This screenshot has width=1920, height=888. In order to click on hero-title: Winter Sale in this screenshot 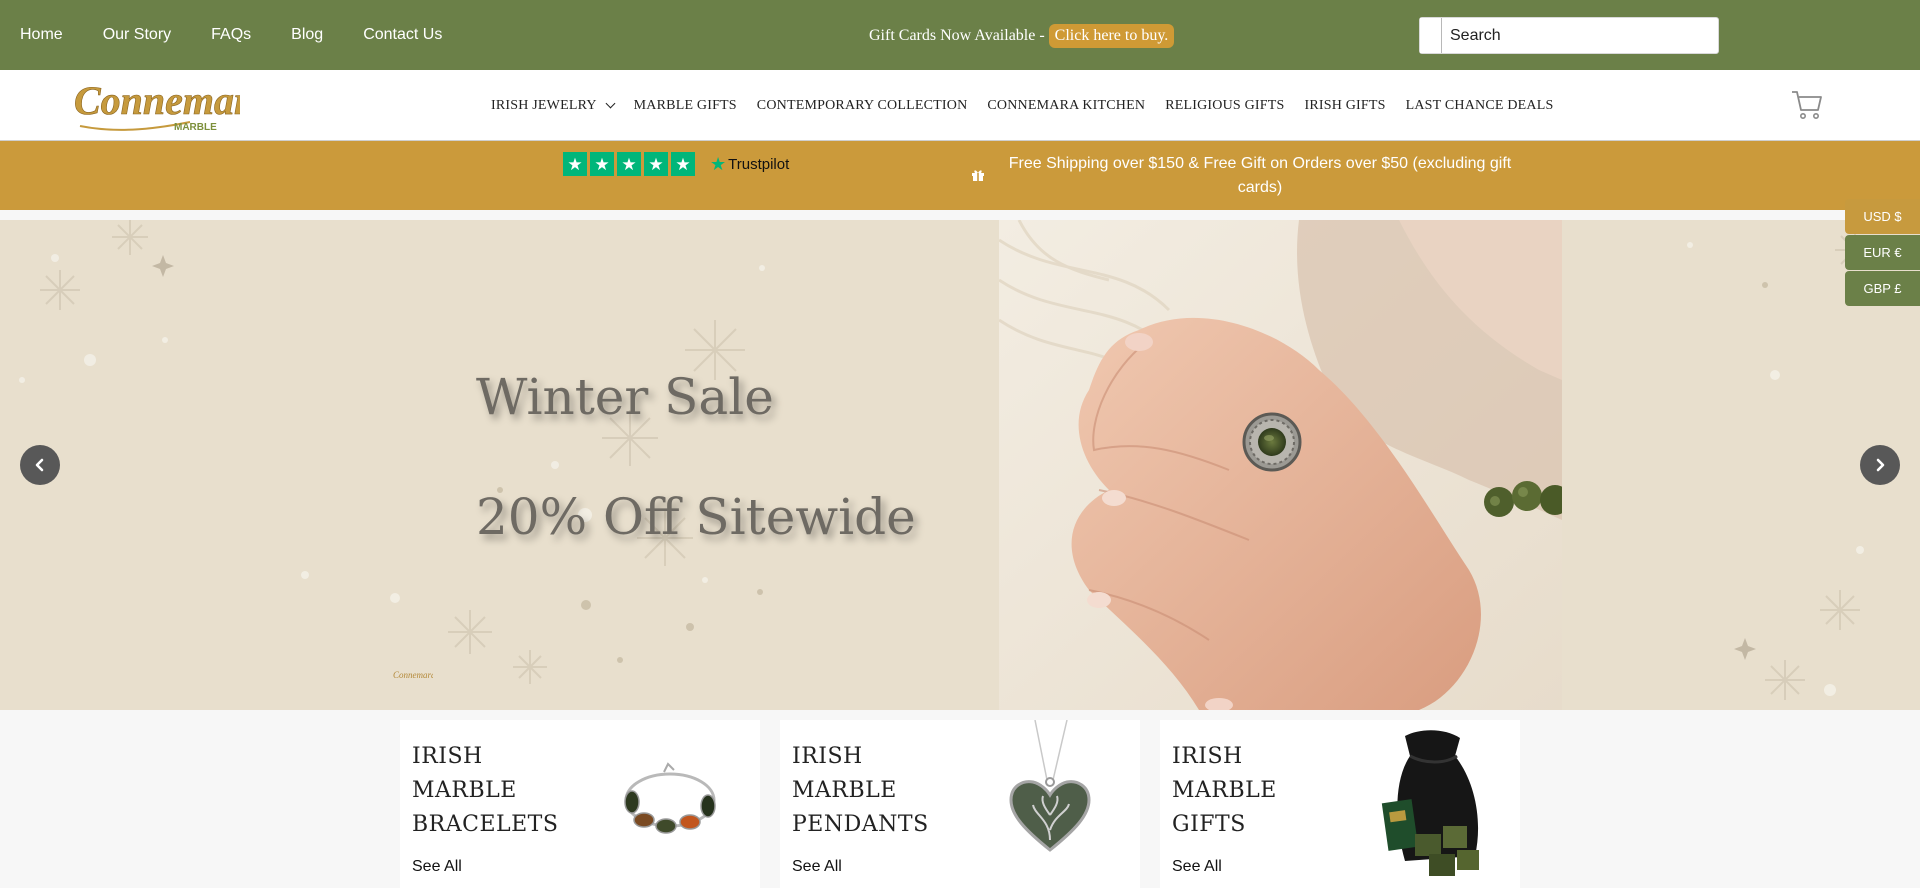, I will do `click(625, 397)`.